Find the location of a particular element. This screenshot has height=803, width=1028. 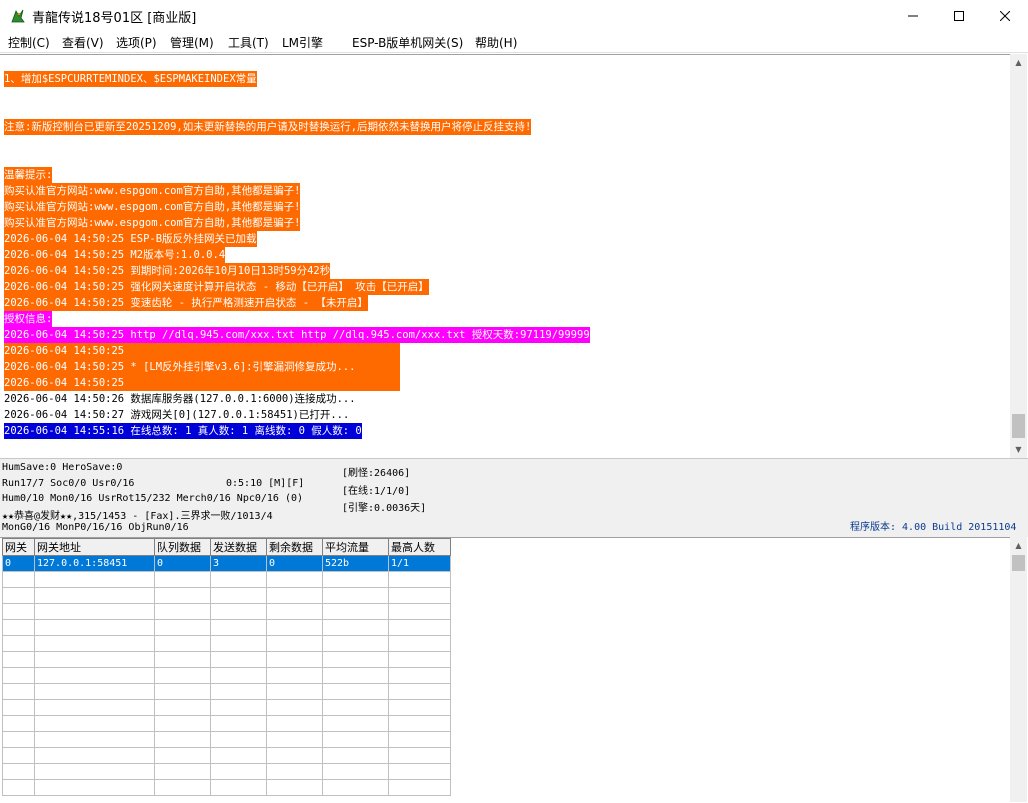

title-bar: 青龍传说18号01区 [商业版] is located at coordinates (514, 16).